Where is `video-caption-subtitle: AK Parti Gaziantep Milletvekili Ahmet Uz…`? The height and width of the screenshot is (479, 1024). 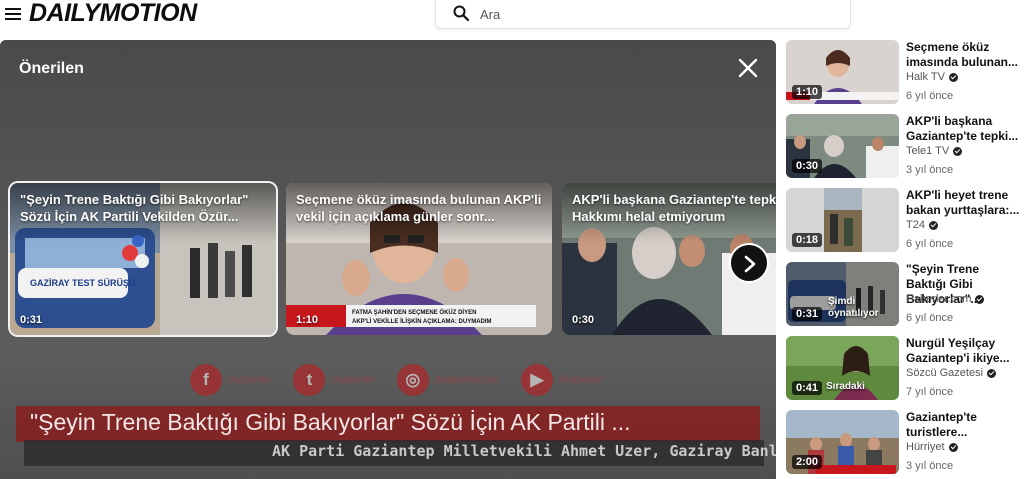 video-caption-subtitle: AK Parti Gaziantep Milletvekili Ahmet Uz… is located at coordinates (524, 451).